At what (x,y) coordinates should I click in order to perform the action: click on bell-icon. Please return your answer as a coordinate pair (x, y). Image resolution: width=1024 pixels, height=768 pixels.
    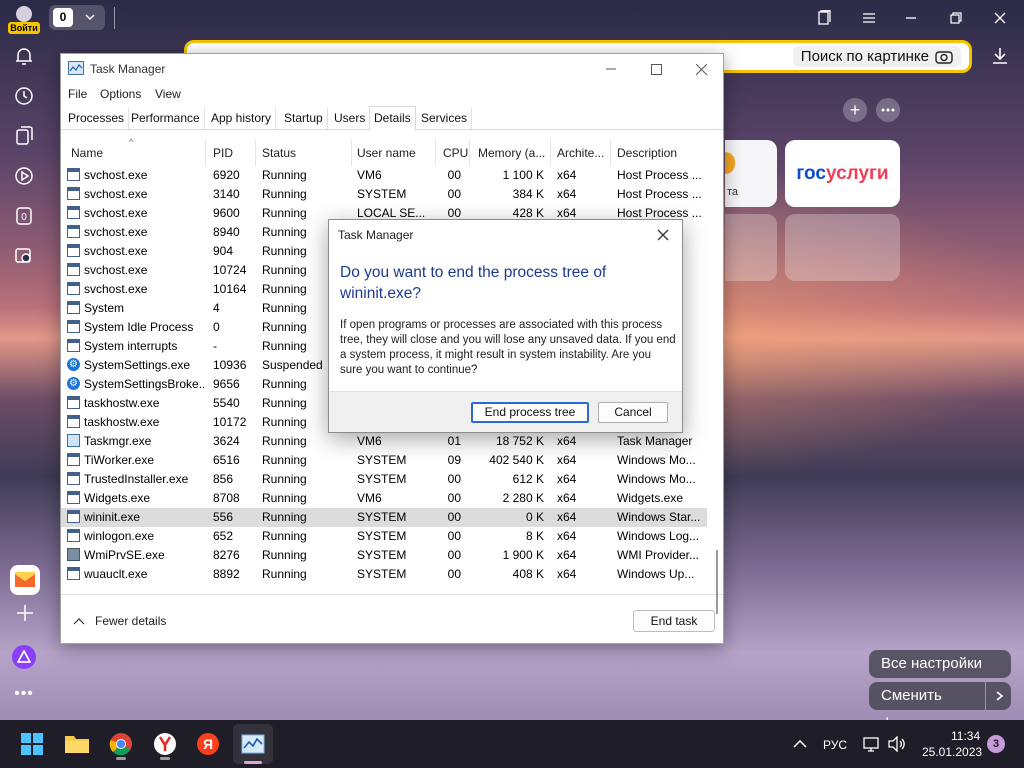
    Looking at the image, I should click on (24, 56).